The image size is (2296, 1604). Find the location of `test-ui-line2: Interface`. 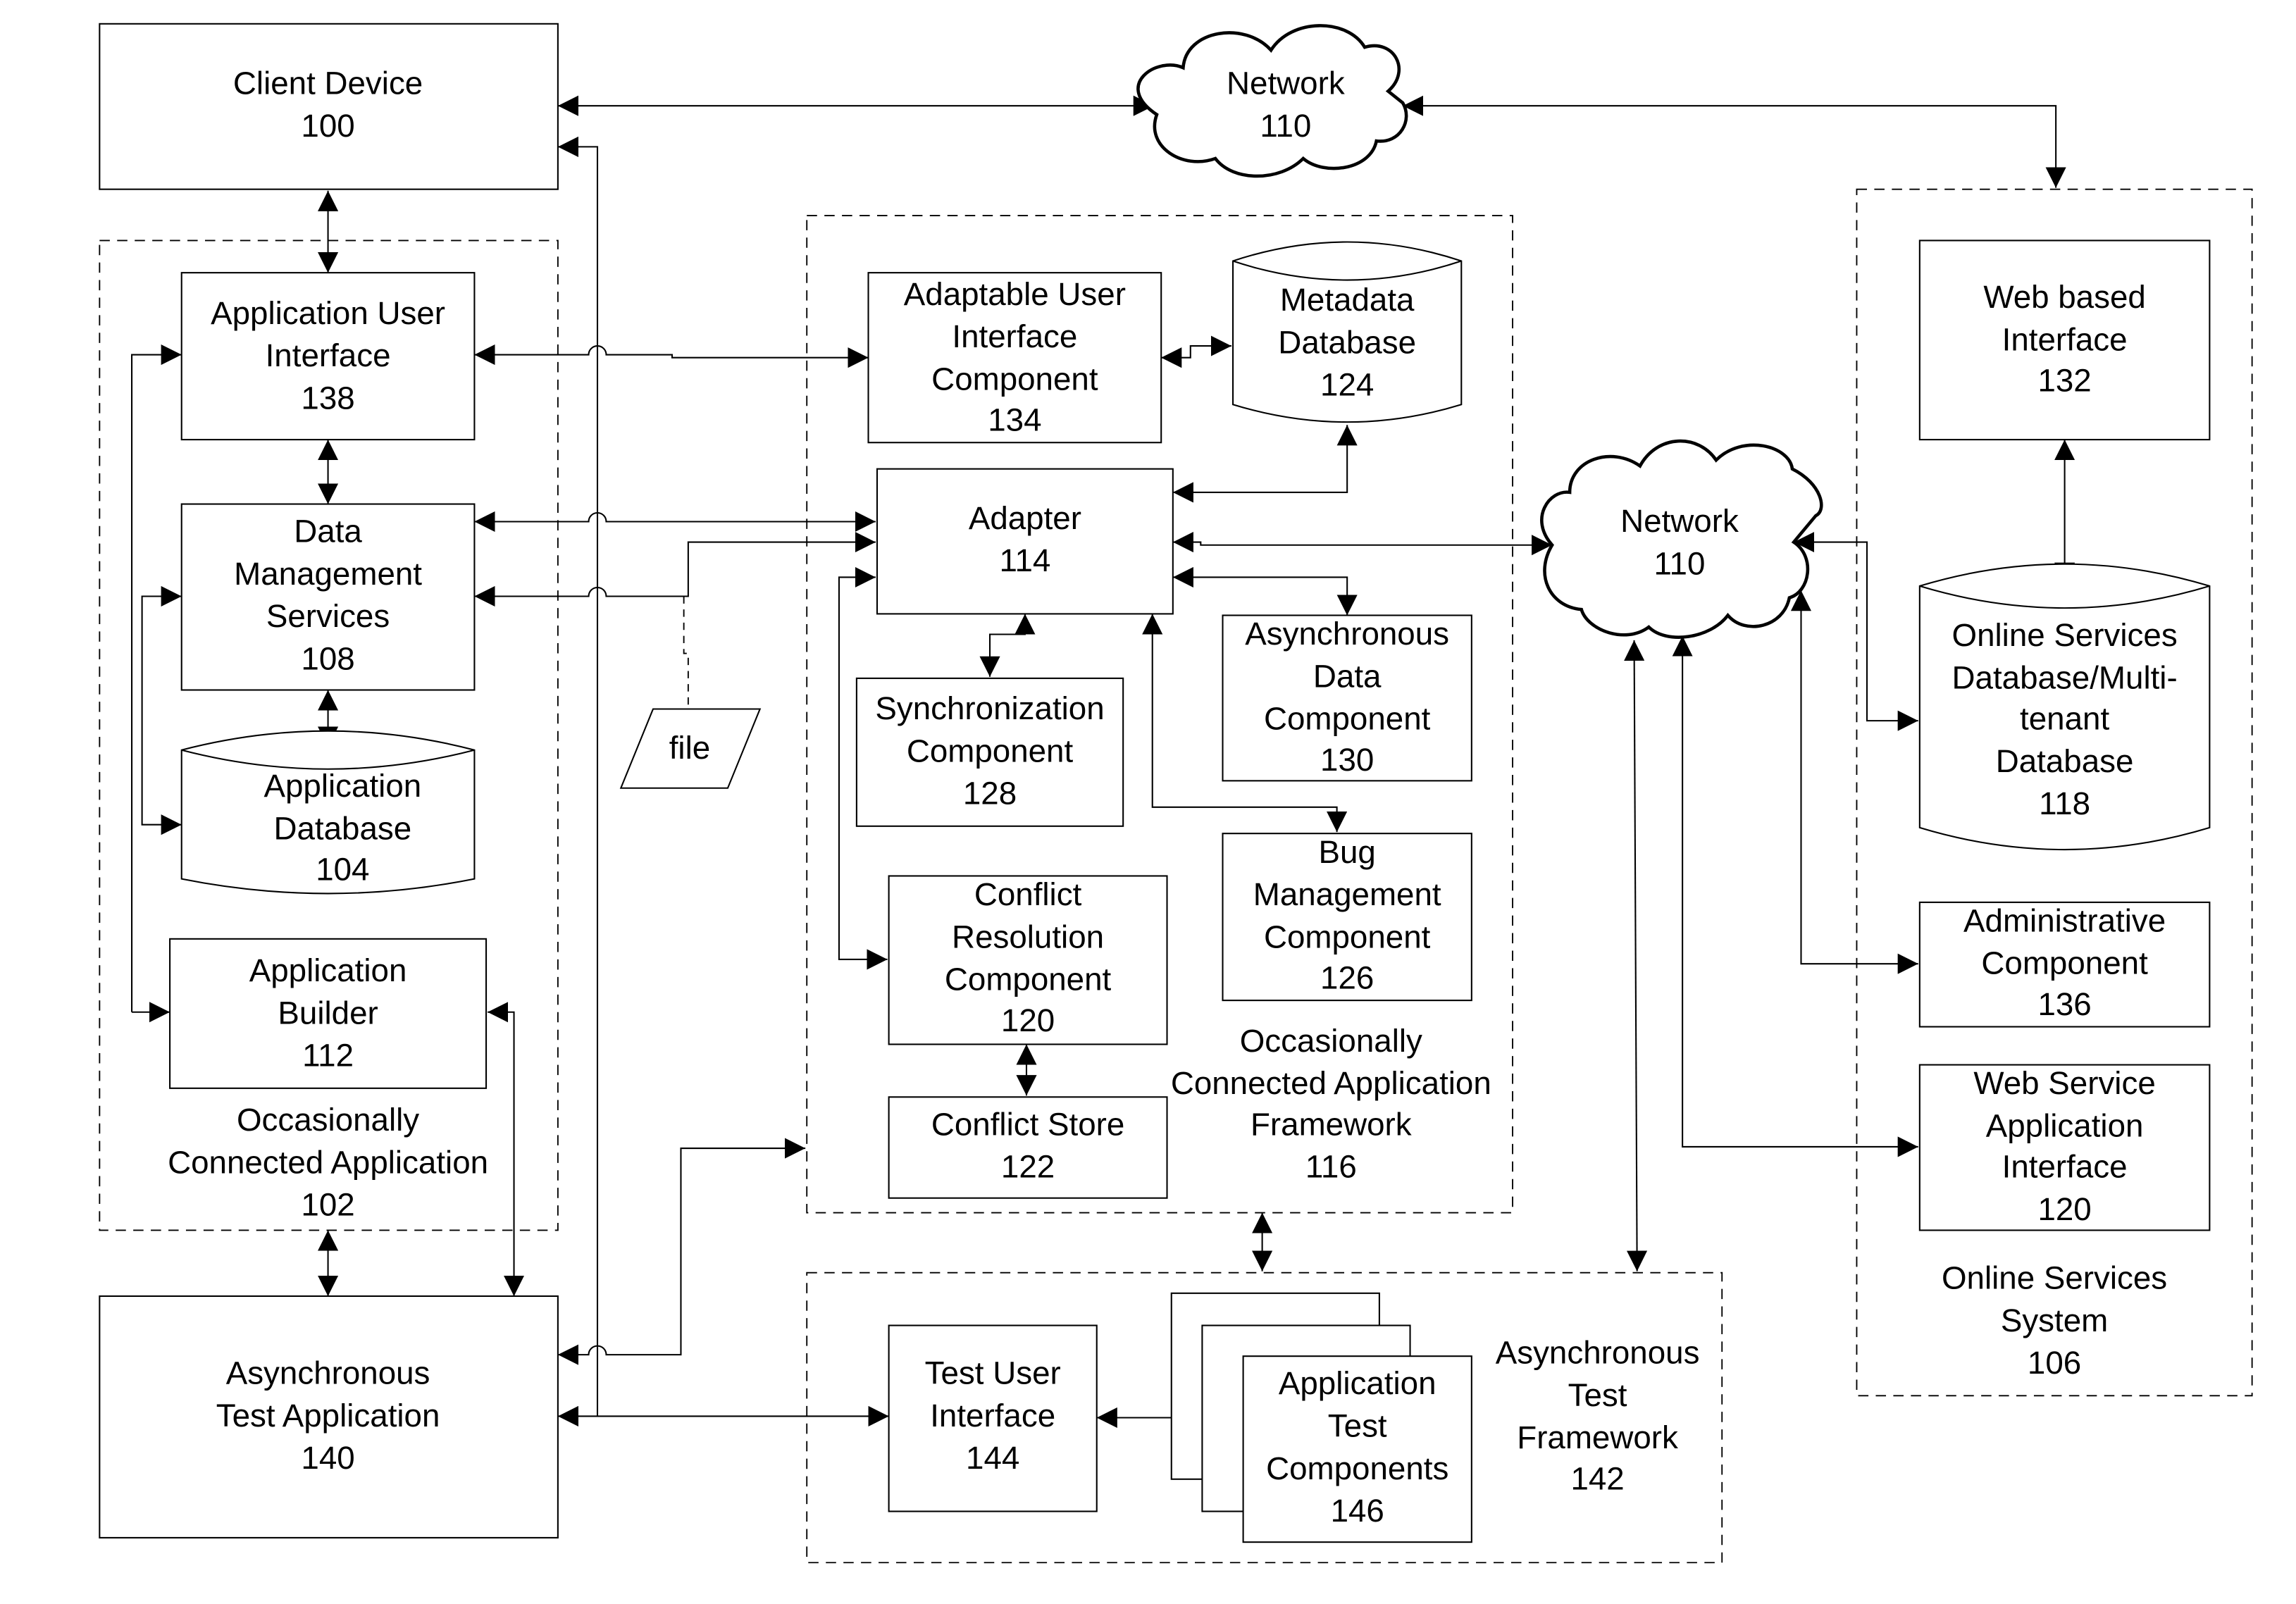

test-ui-line2: Interface is located at coordinates (992, 1416).